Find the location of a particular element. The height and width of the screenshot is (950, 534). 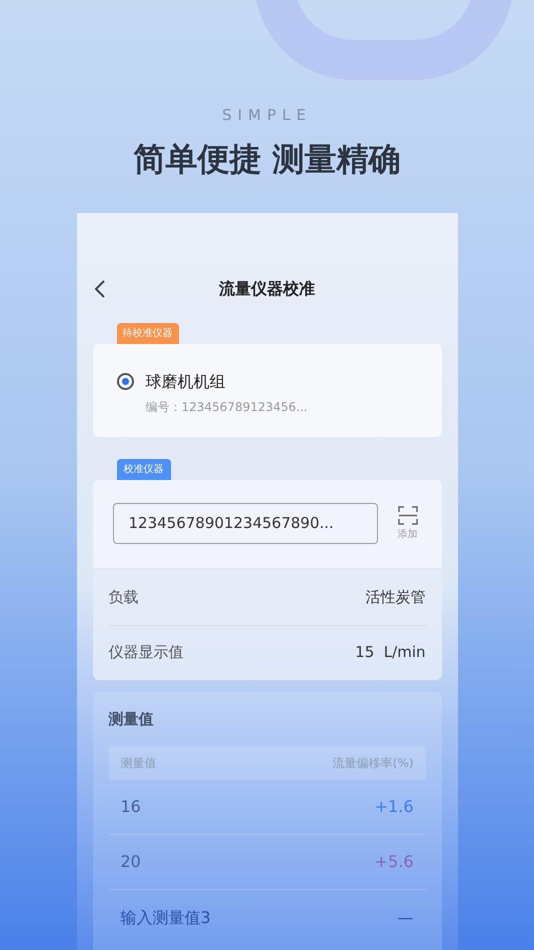

measurement-input: 输入测量值3 is located at coordinates (165, 918).